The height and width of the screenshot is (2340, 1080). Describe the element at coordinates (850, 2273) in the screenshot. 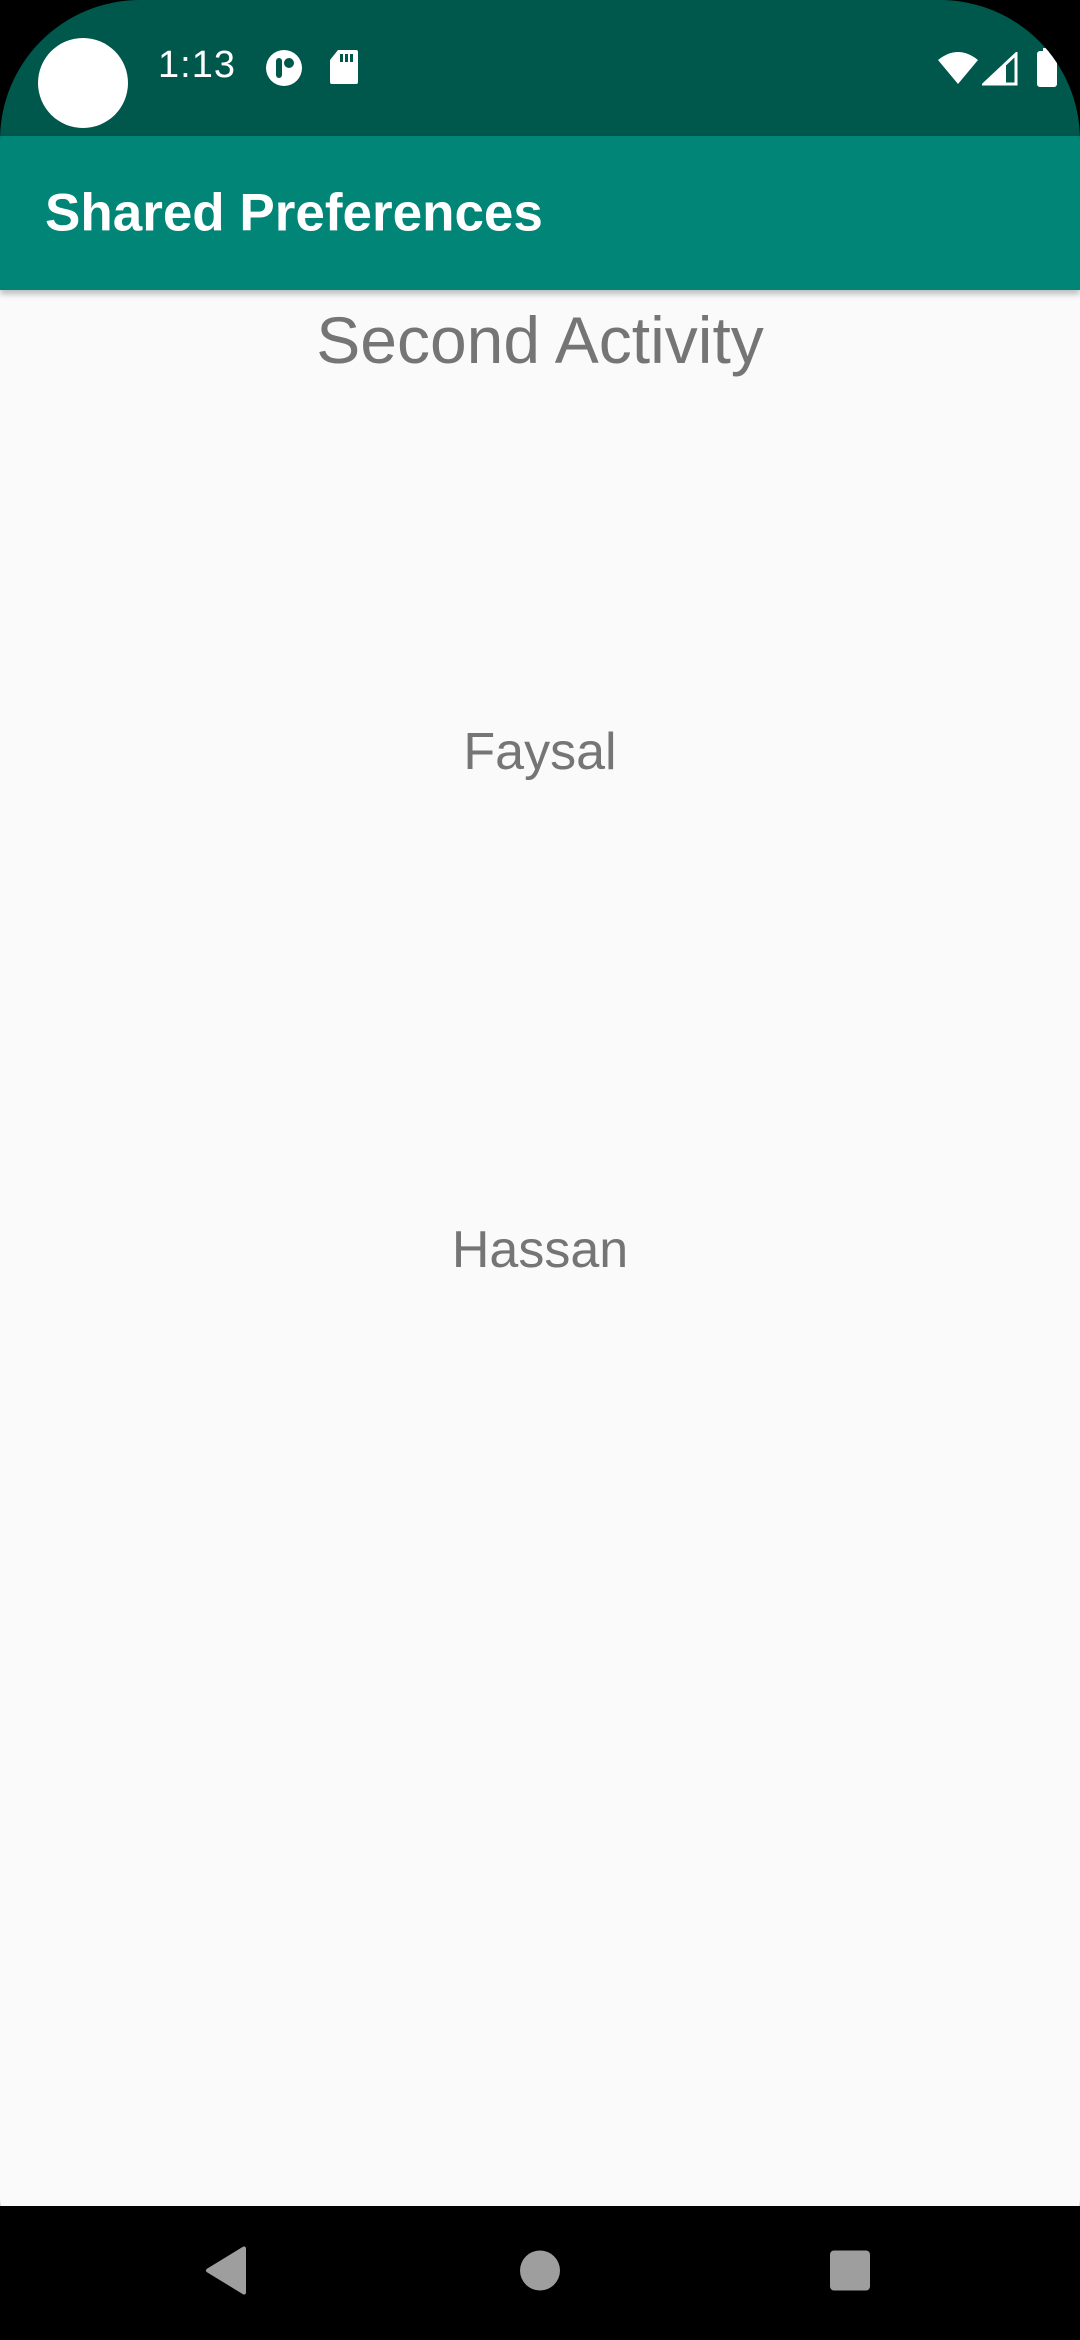

I see `recents-icon` at that location.